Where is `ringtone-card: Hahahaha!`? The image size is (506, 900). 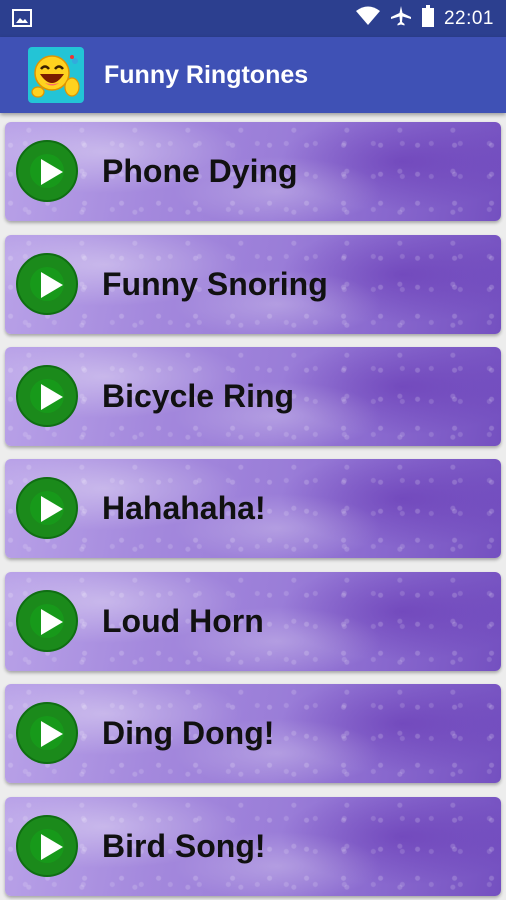 ringtone-card: Hahahaha! is located at coordinates (253, 508).